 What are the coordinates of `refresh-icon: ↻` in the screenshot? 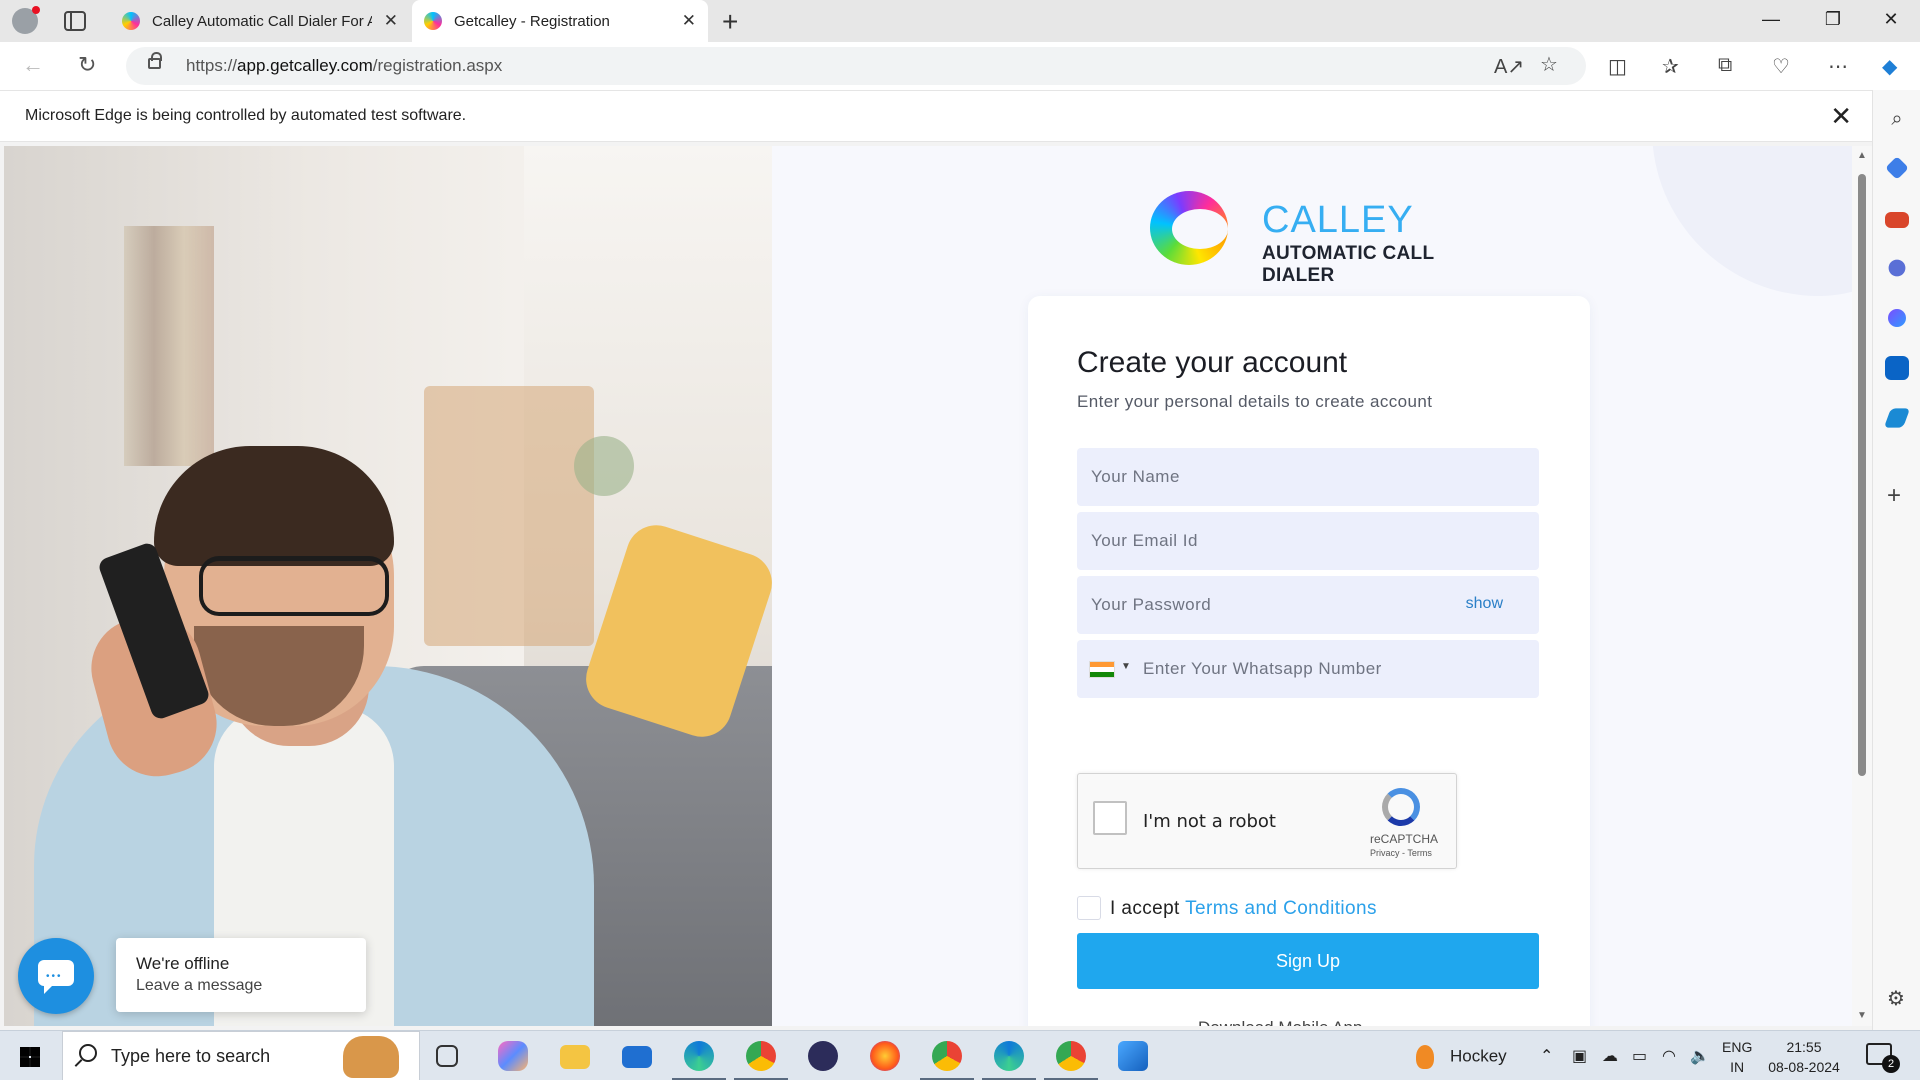 It's located at (87, 65).